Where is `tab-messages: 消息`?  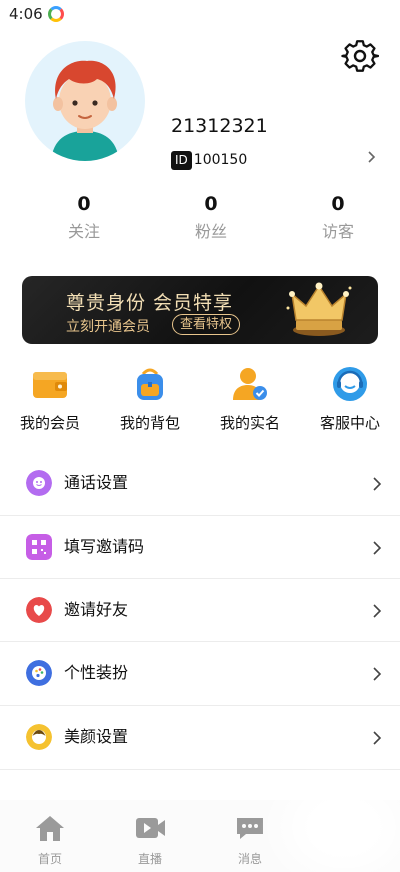
tab-messages: 消息 is located at coordinates (250, 840).